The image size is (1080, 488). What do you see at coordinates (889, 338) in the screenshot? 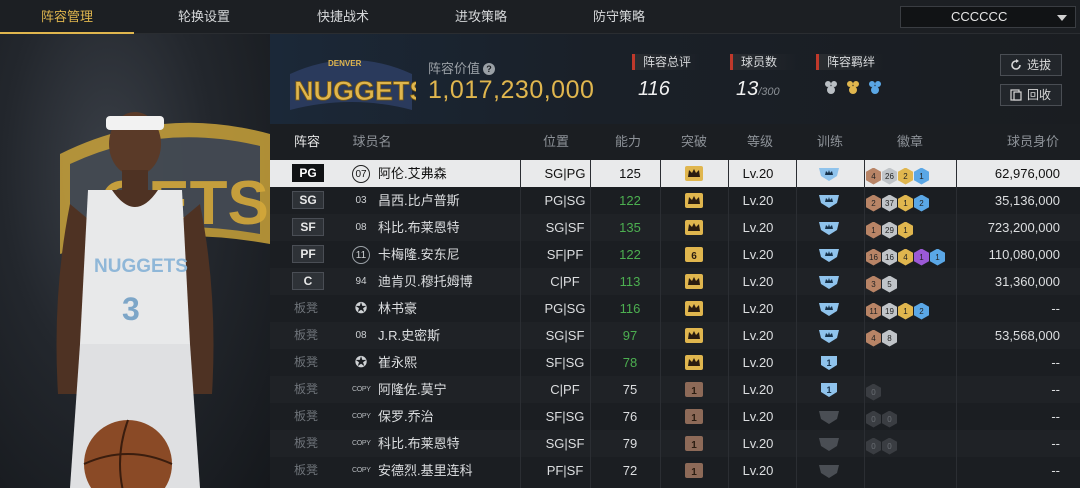
I see `badge-icon: 8` at bounding box center [889, 338].